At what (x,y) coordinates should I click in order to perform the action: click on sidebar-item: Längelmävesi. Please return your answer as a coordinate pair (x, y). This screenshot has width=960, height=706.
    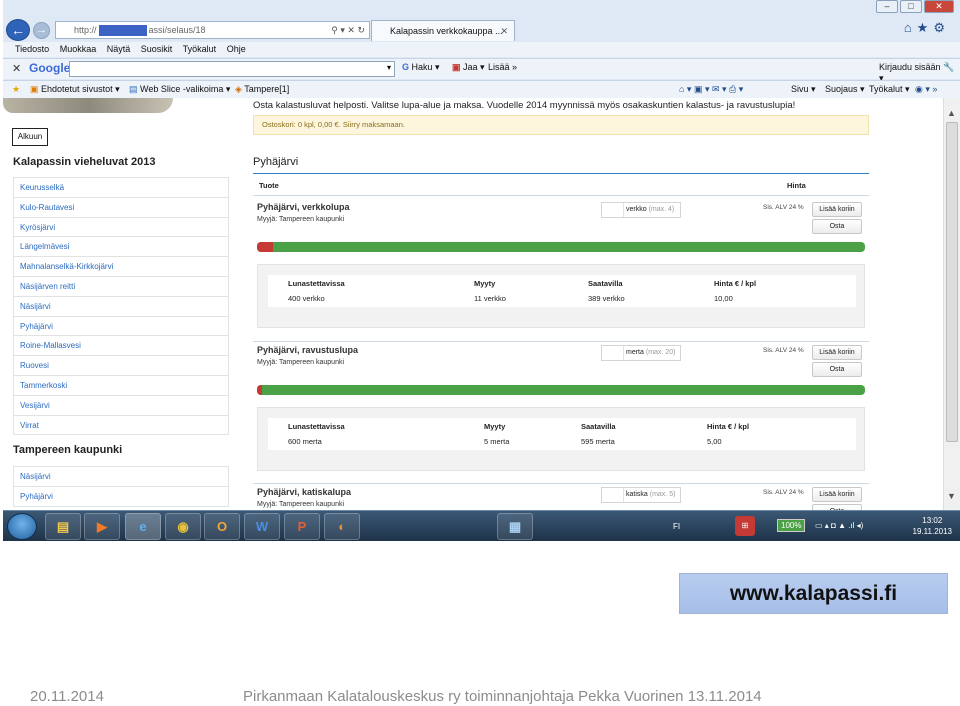
    Looking at the image, I should click on (121, 247).